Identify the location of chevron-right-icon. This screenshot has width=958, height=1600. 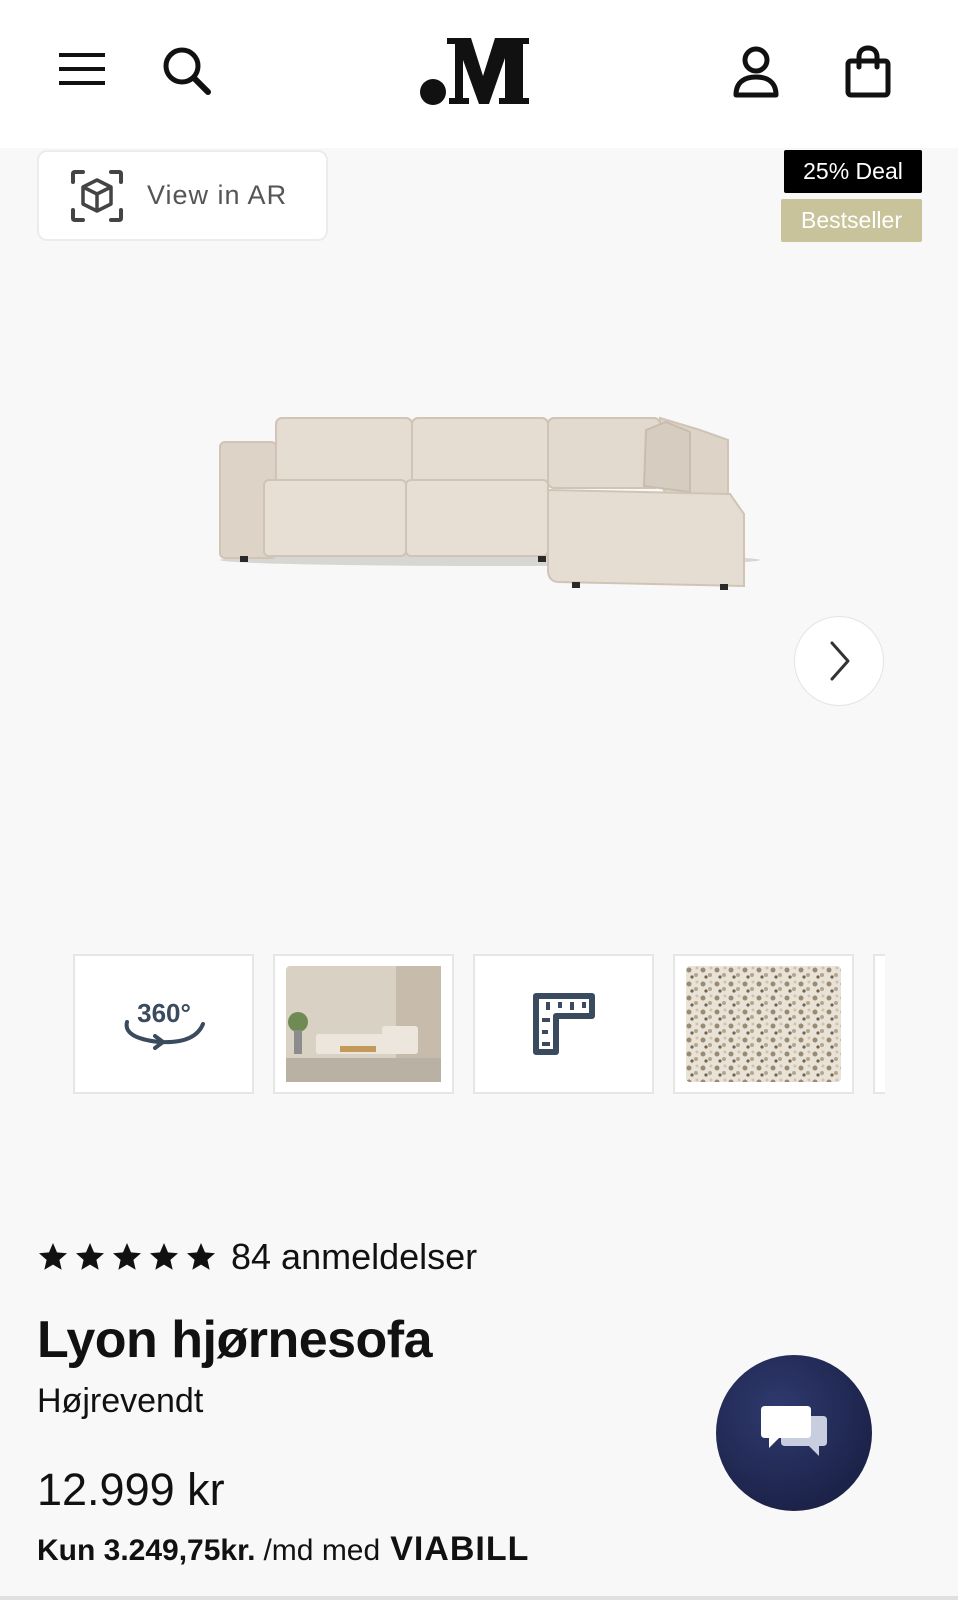
(840, 661).